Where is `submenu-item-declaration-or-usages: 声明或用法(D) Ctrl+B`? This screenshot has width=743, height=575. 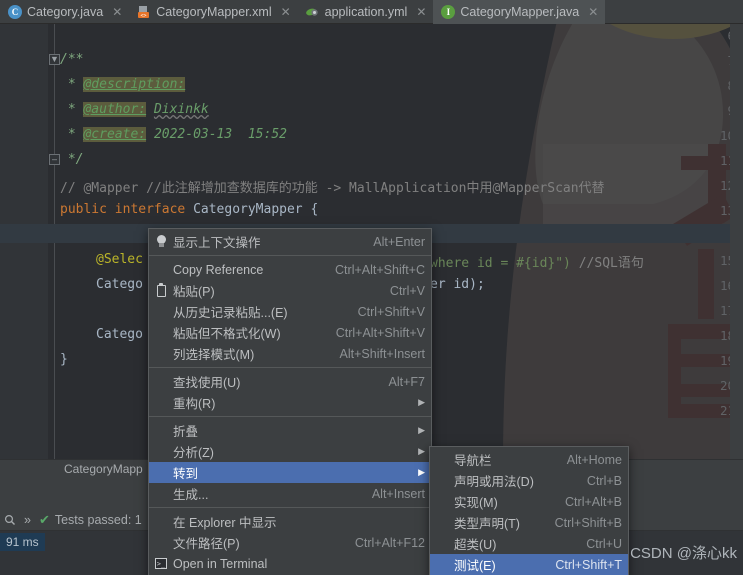 submenu-item-declaration-or-usages: 声明或用法(D) Ctrl+B is located at coordinates (529, 480).